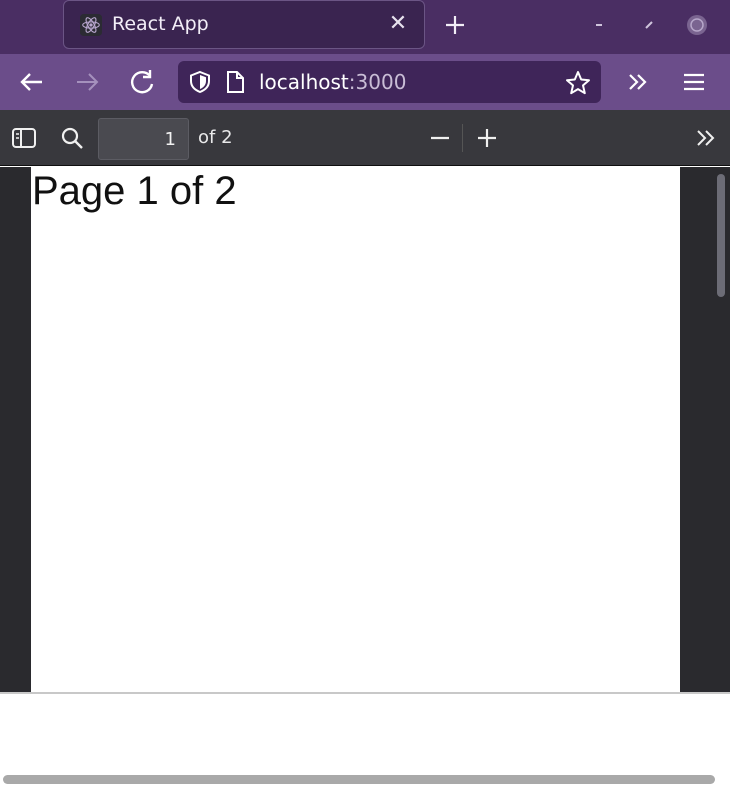 The height and width of the screenshot is (794, 730). Describe the element at coordinates (24, 138) in the screenshot. I see `sidebar-toggle-icon` at that location.